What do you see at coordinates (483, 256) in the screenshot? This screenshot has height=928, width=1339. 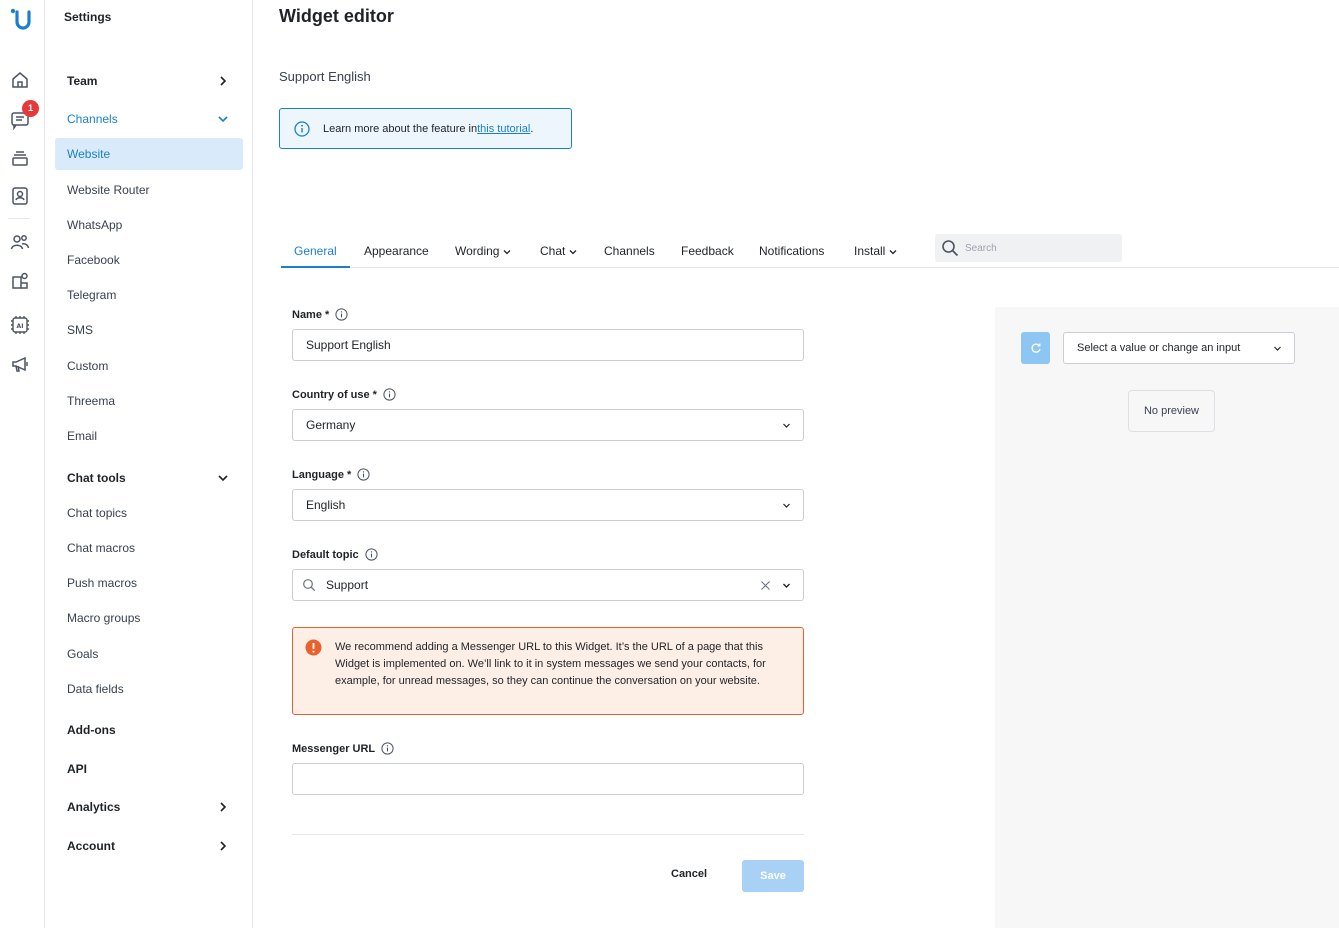 I see `tab-wording: Wording` at bounding box center [483, 256].